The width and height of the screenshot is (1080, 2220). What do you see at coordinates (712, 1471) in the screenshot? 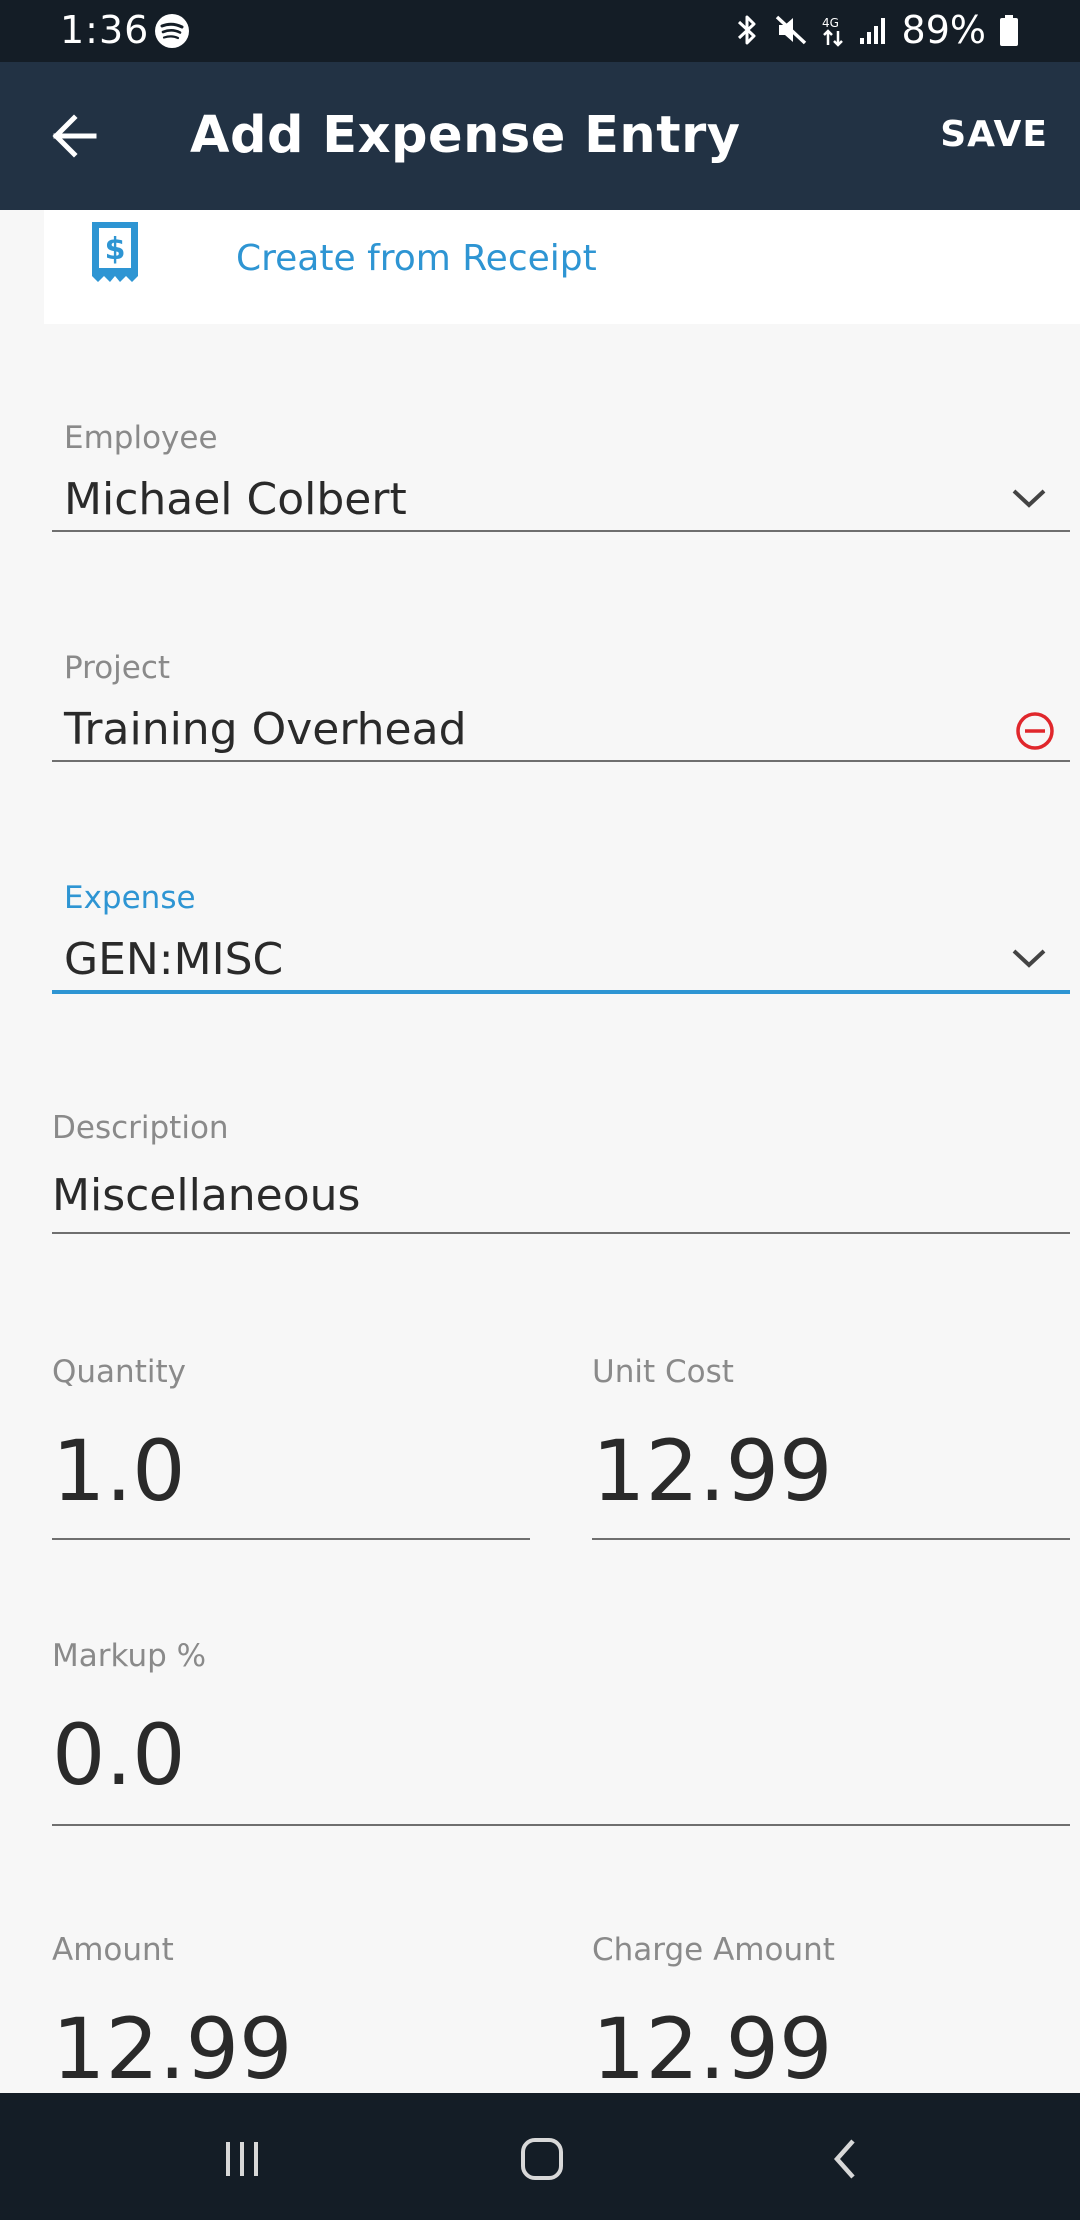
I see `unit-cost-input: 12.99` at bounding box center [712, 1471].